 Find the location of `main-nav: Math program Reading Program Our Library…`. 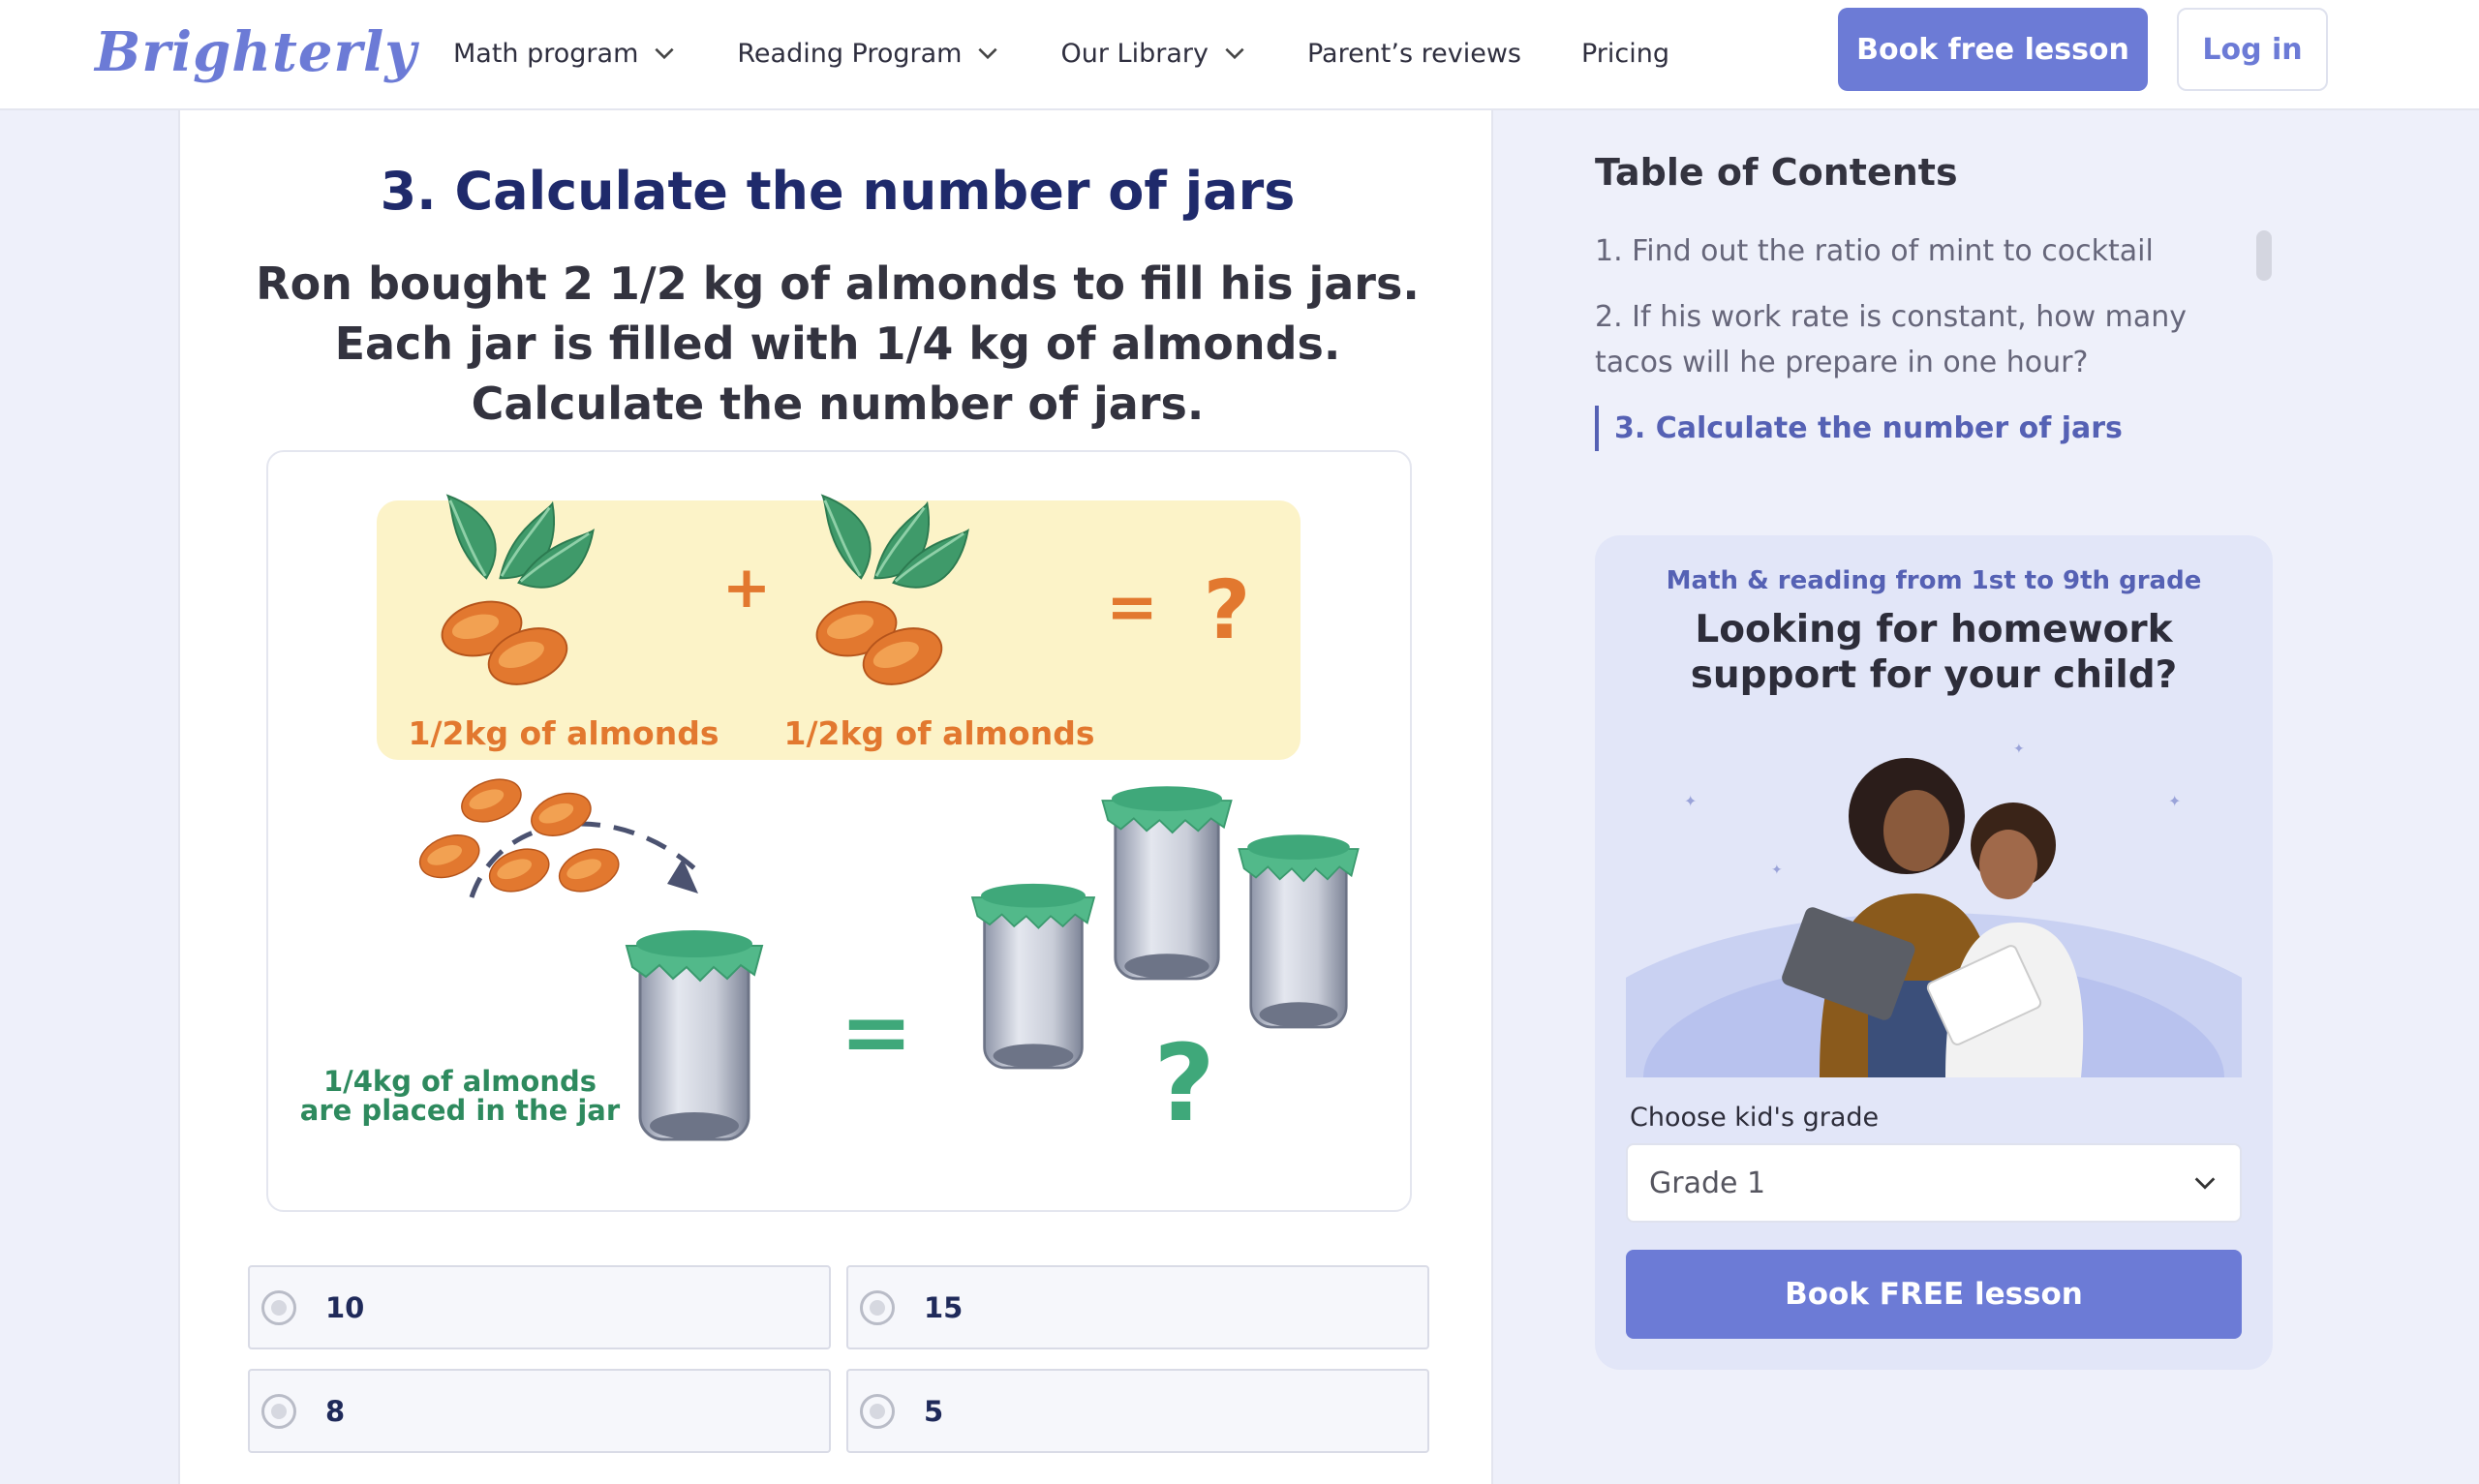

main-nav: Math program Reading Program Our Library… is located at coordinates (1091, 53).